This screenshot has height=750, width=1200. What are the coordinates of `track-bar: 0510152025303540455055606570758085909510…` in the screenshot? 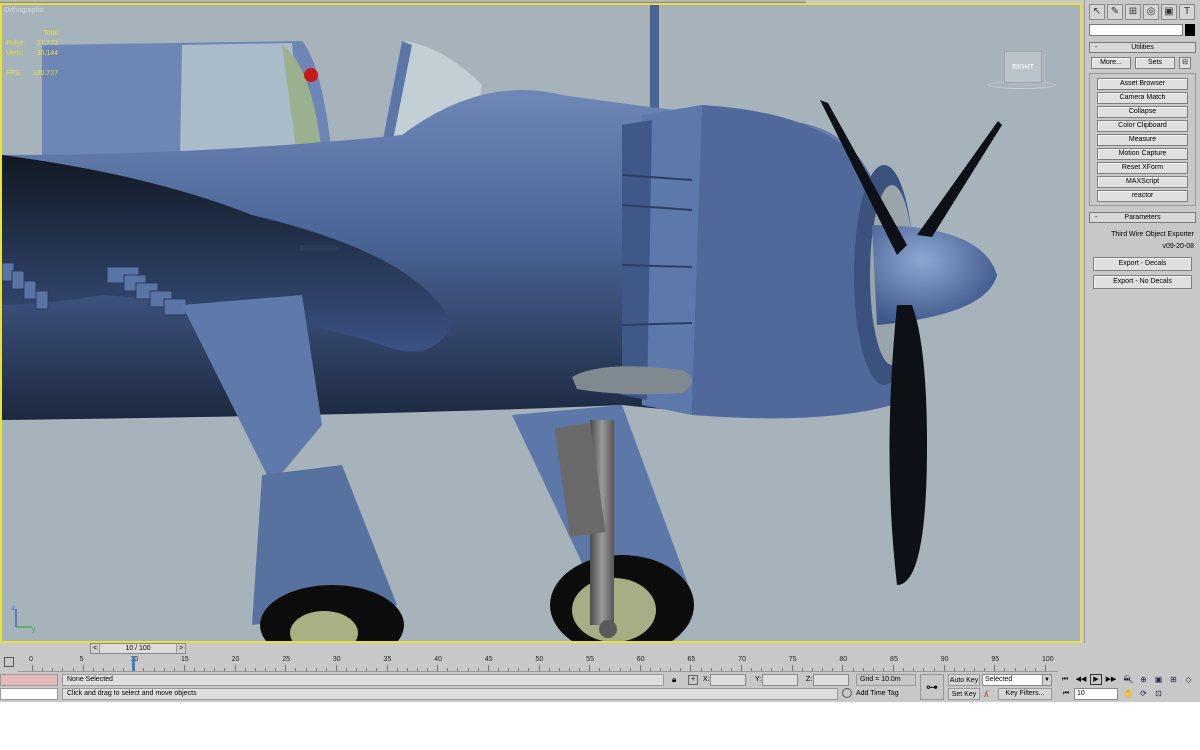 It's located at (530, 663).